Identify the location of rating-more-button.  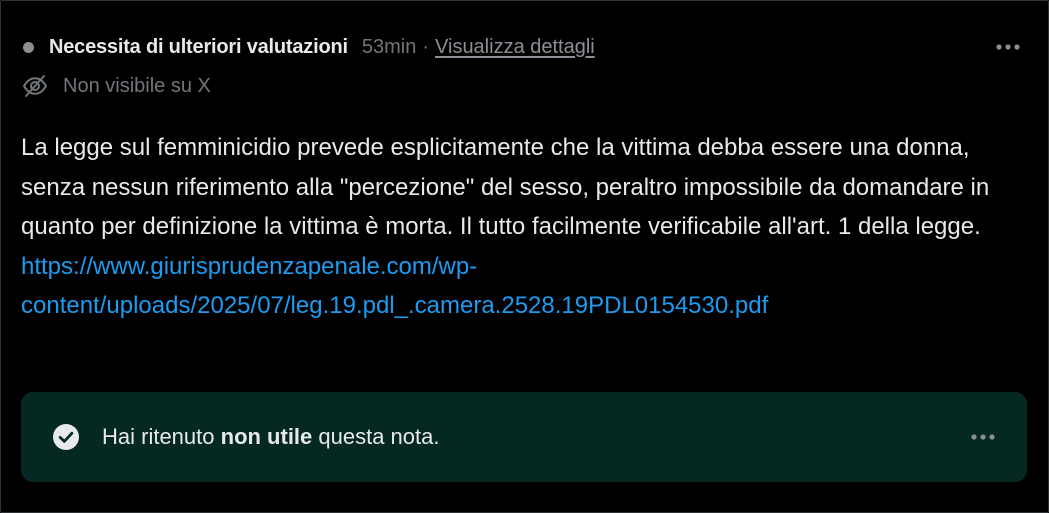
(983, 437).